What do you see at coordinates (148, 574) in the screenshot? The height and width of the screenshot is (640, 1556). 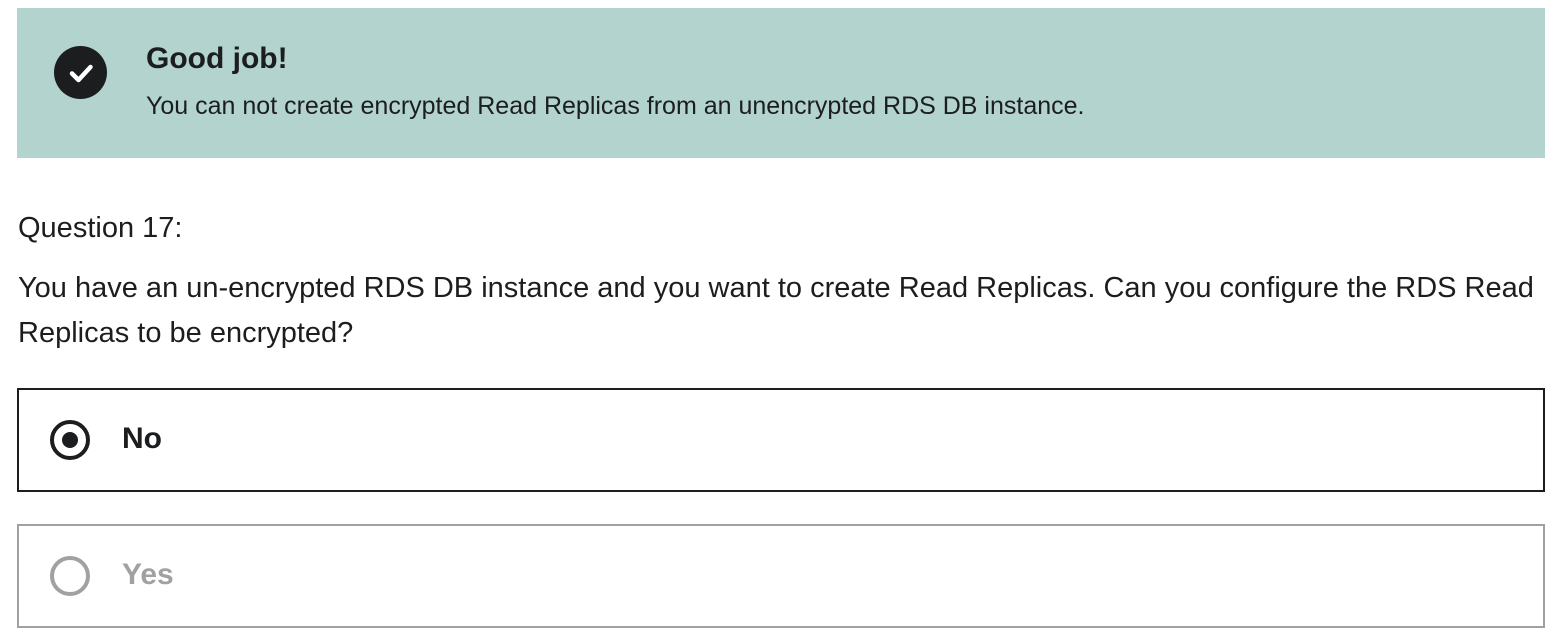 I see `answer-label: Yes` at bounding box center [148, 574].